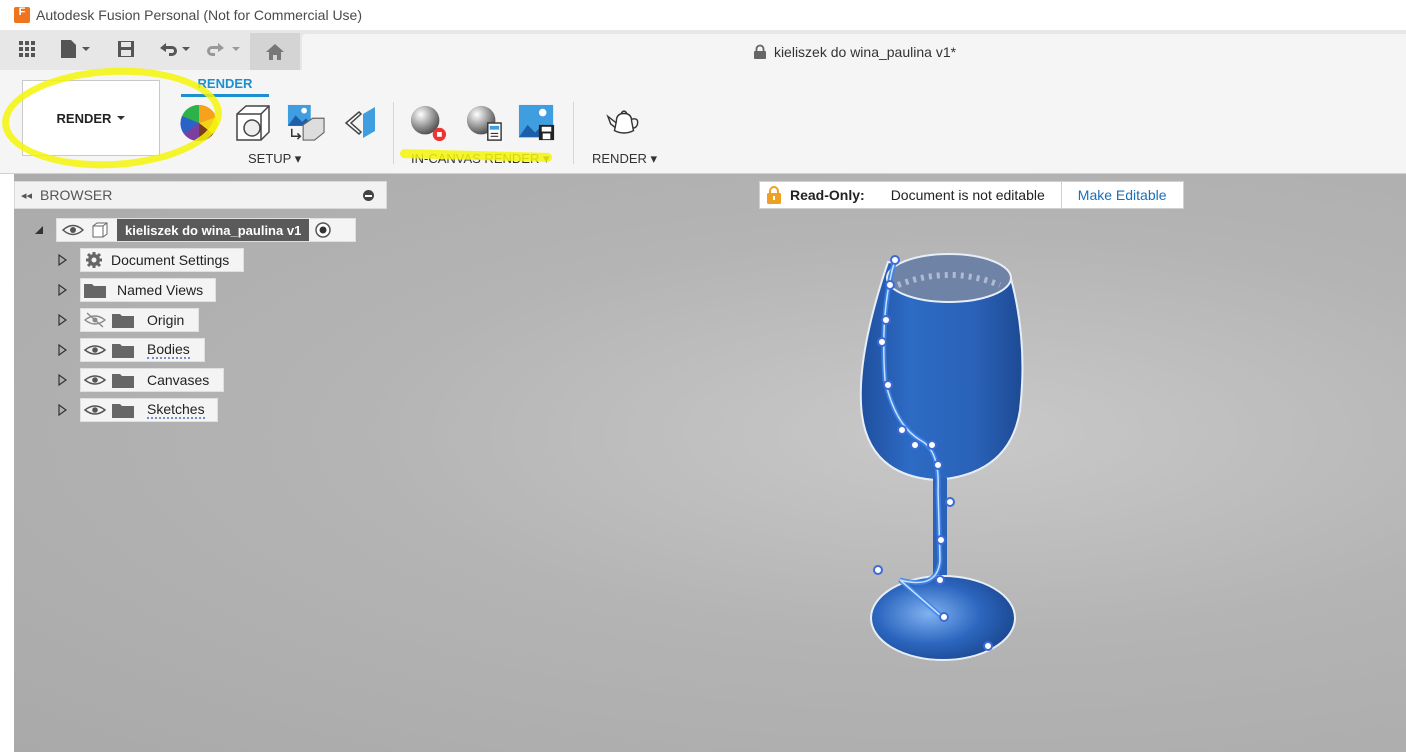 The height and width of the screenshot is (752, 1406). Describe the element at coordinates (140, 320) in the screenshot. I see `origin-node: Origin` at that location.